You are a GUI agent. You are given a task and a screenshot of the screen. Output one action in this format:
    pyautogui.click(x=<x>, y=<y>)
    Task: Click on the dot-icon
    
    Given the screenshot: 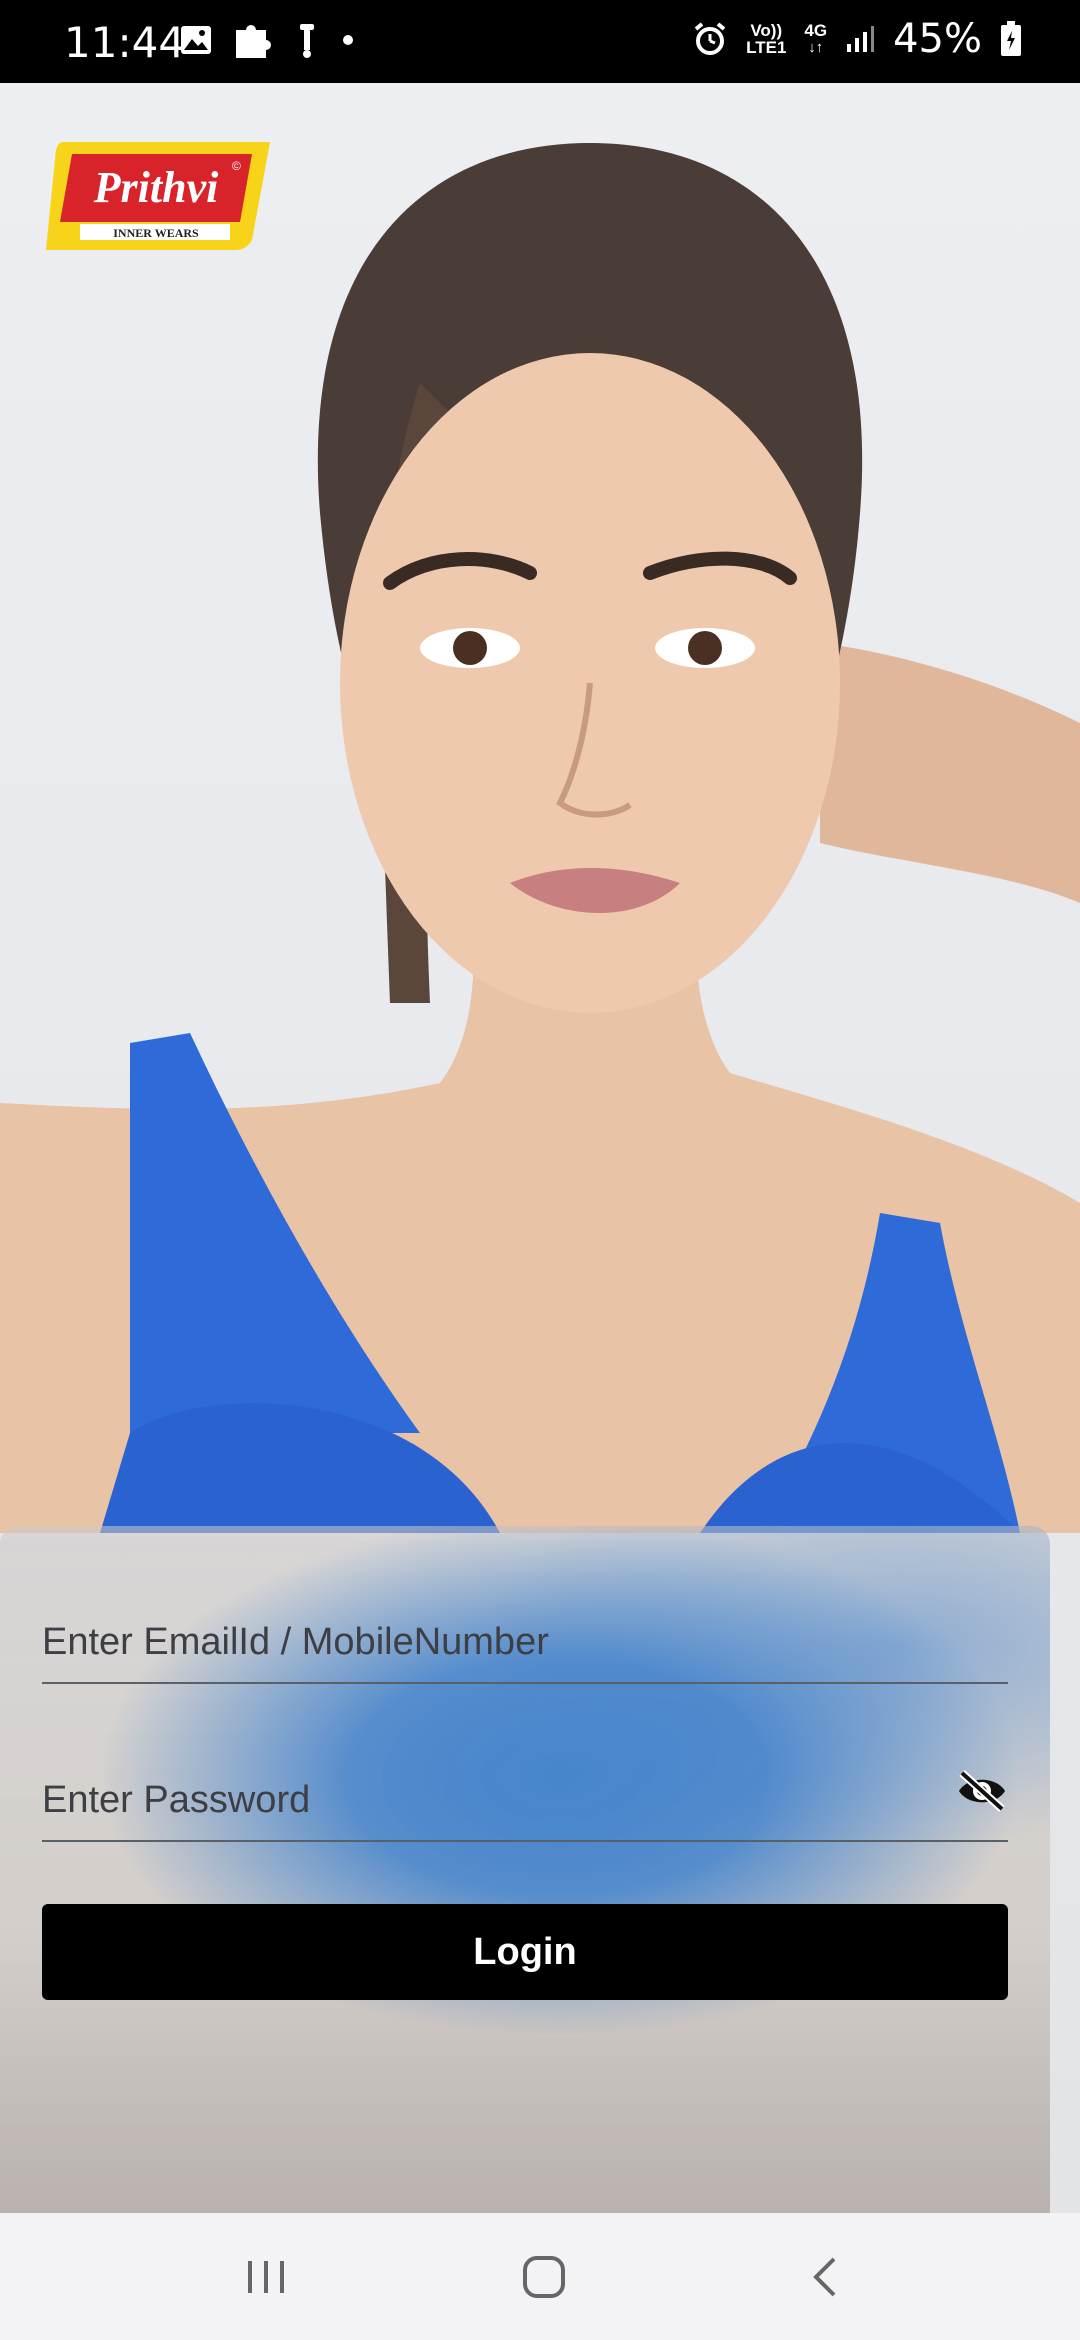 What is the action you would take?
    pyautogui.click(x=348, y=40)
    